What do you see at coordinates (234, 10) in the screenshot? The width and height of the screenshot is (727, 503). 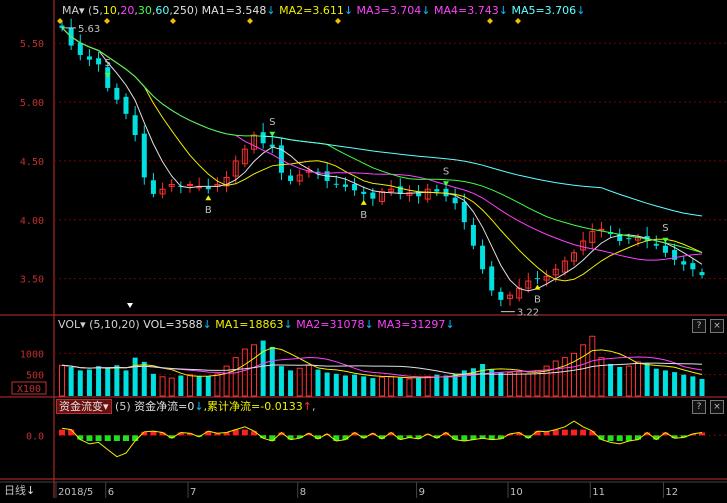 I see `ma1-value: MA1=3.548` at bounding box center [234, 10].